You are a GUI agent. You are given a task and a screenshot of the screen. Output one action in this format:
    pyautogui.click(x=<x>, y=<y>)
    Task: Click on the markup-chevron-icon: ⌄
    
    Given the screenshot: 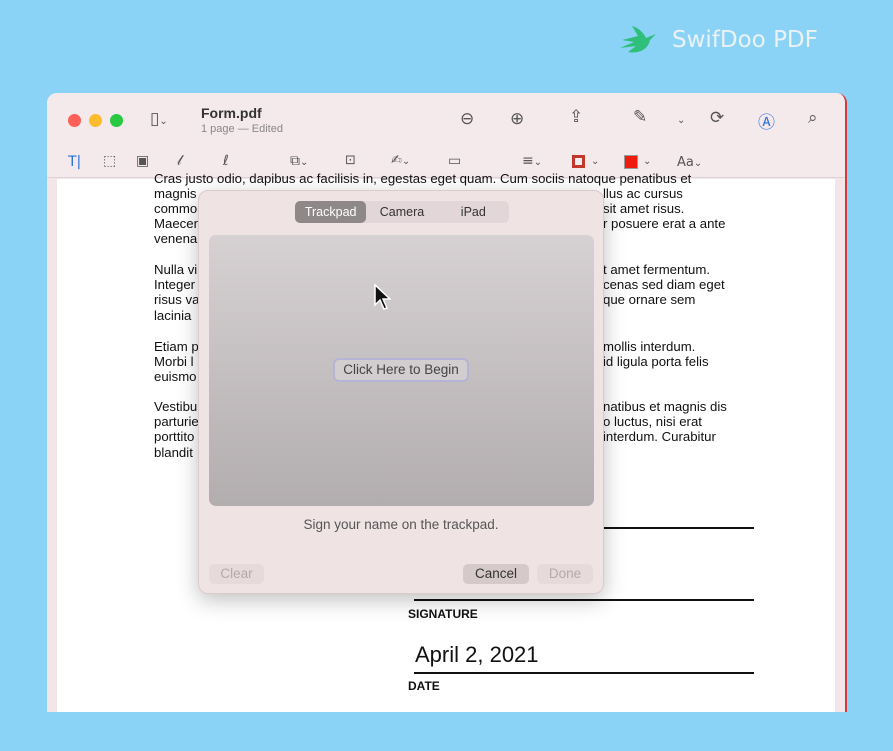 What is the action you would take?
    pyautogui.click(x=681, y=120)
    